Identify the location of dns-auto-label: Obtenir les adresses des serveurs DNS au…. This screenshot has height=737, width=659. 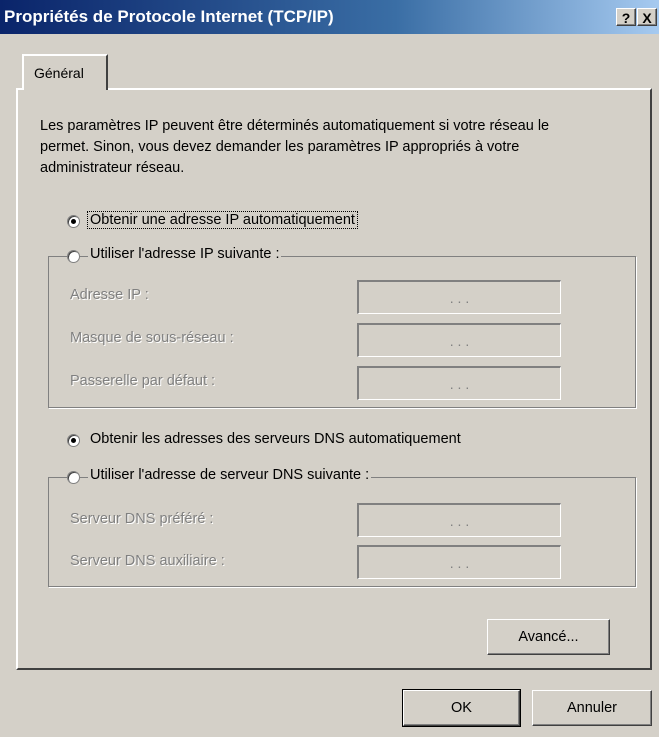
(275, 439).